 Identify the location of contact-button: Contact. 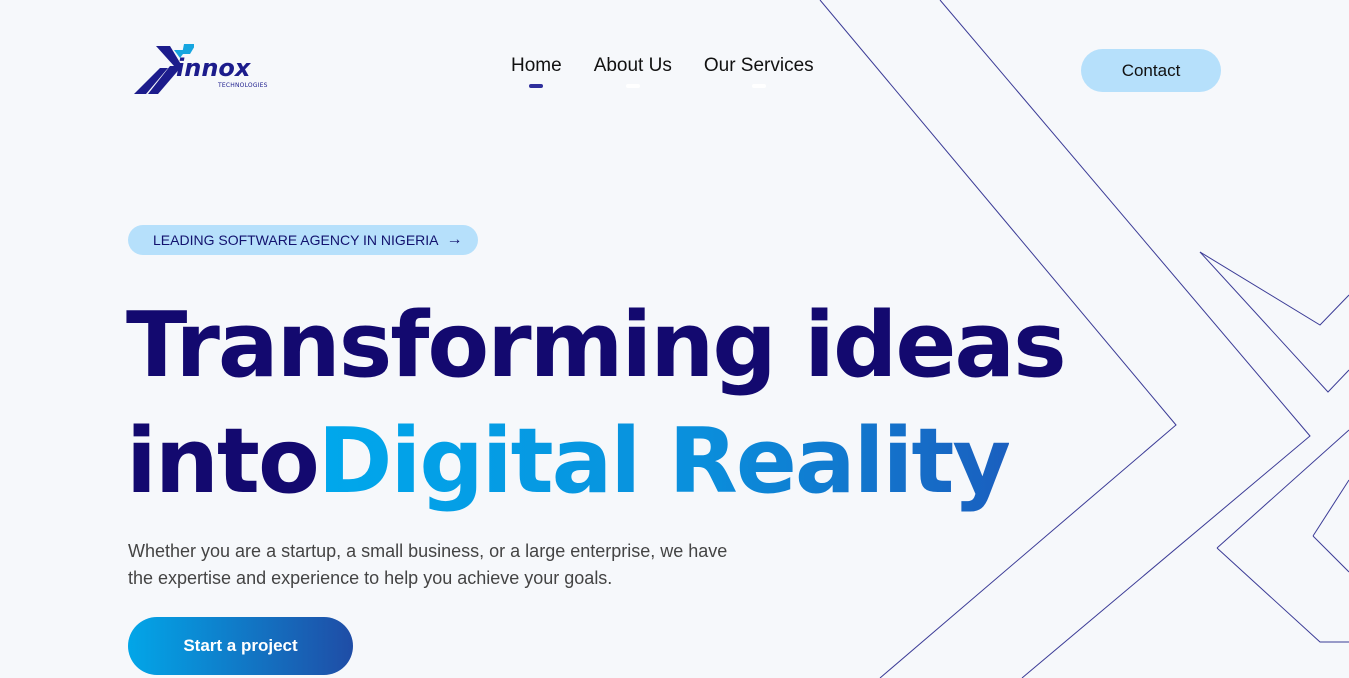
(1151, 70).